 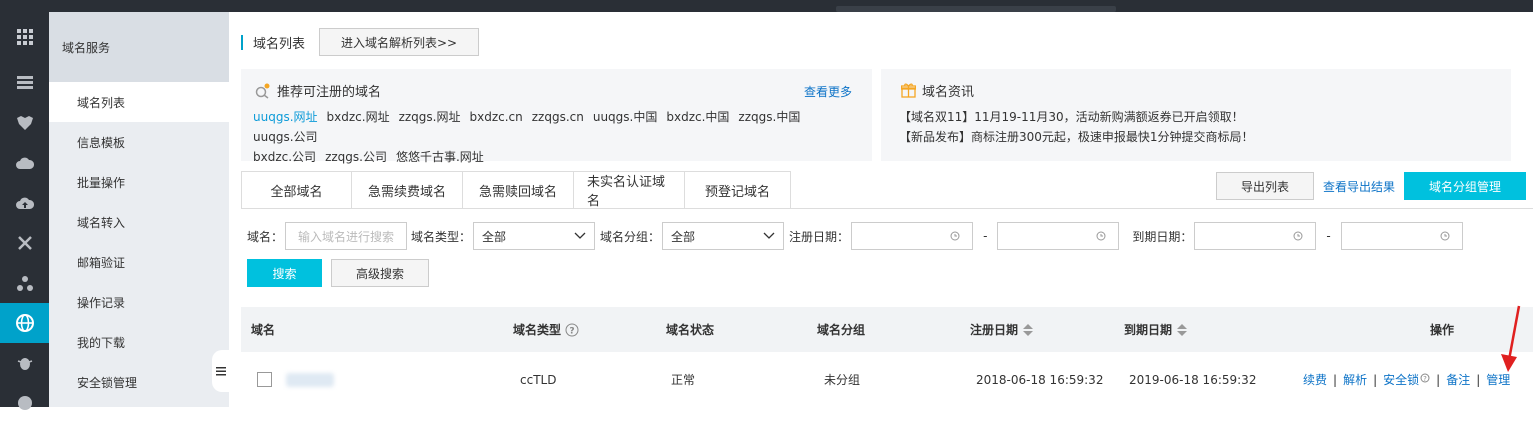 I want to click on row-reg-date: 2018-06-18 16:59:32, so click(x=1040, y=379).